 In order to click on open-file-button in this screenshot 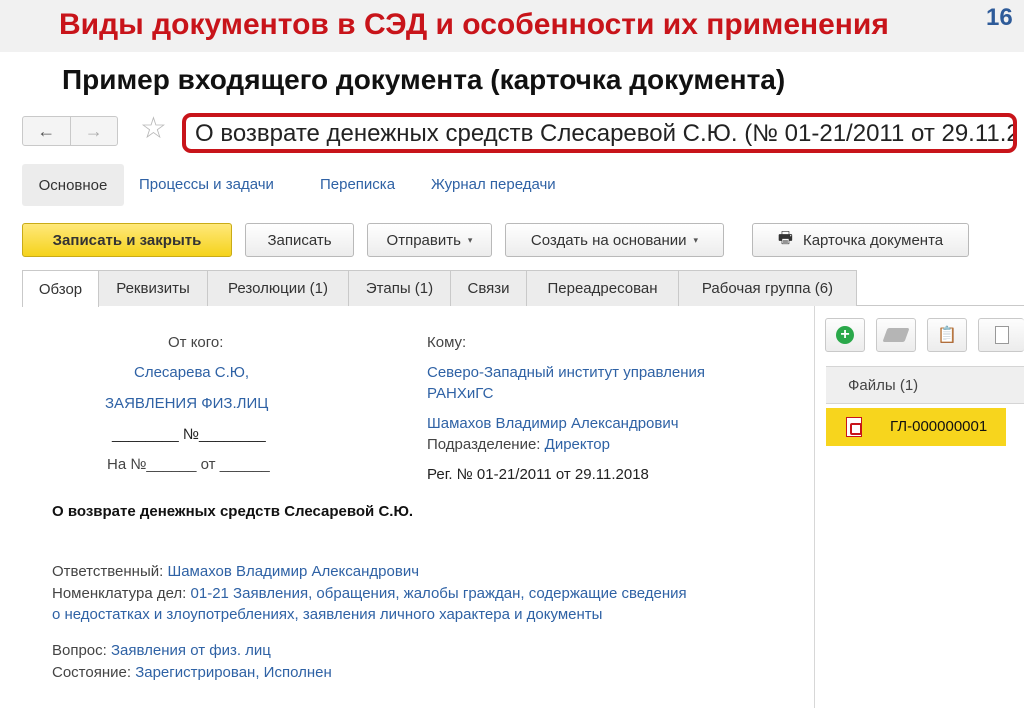, I will do `click(1001, 335)`.